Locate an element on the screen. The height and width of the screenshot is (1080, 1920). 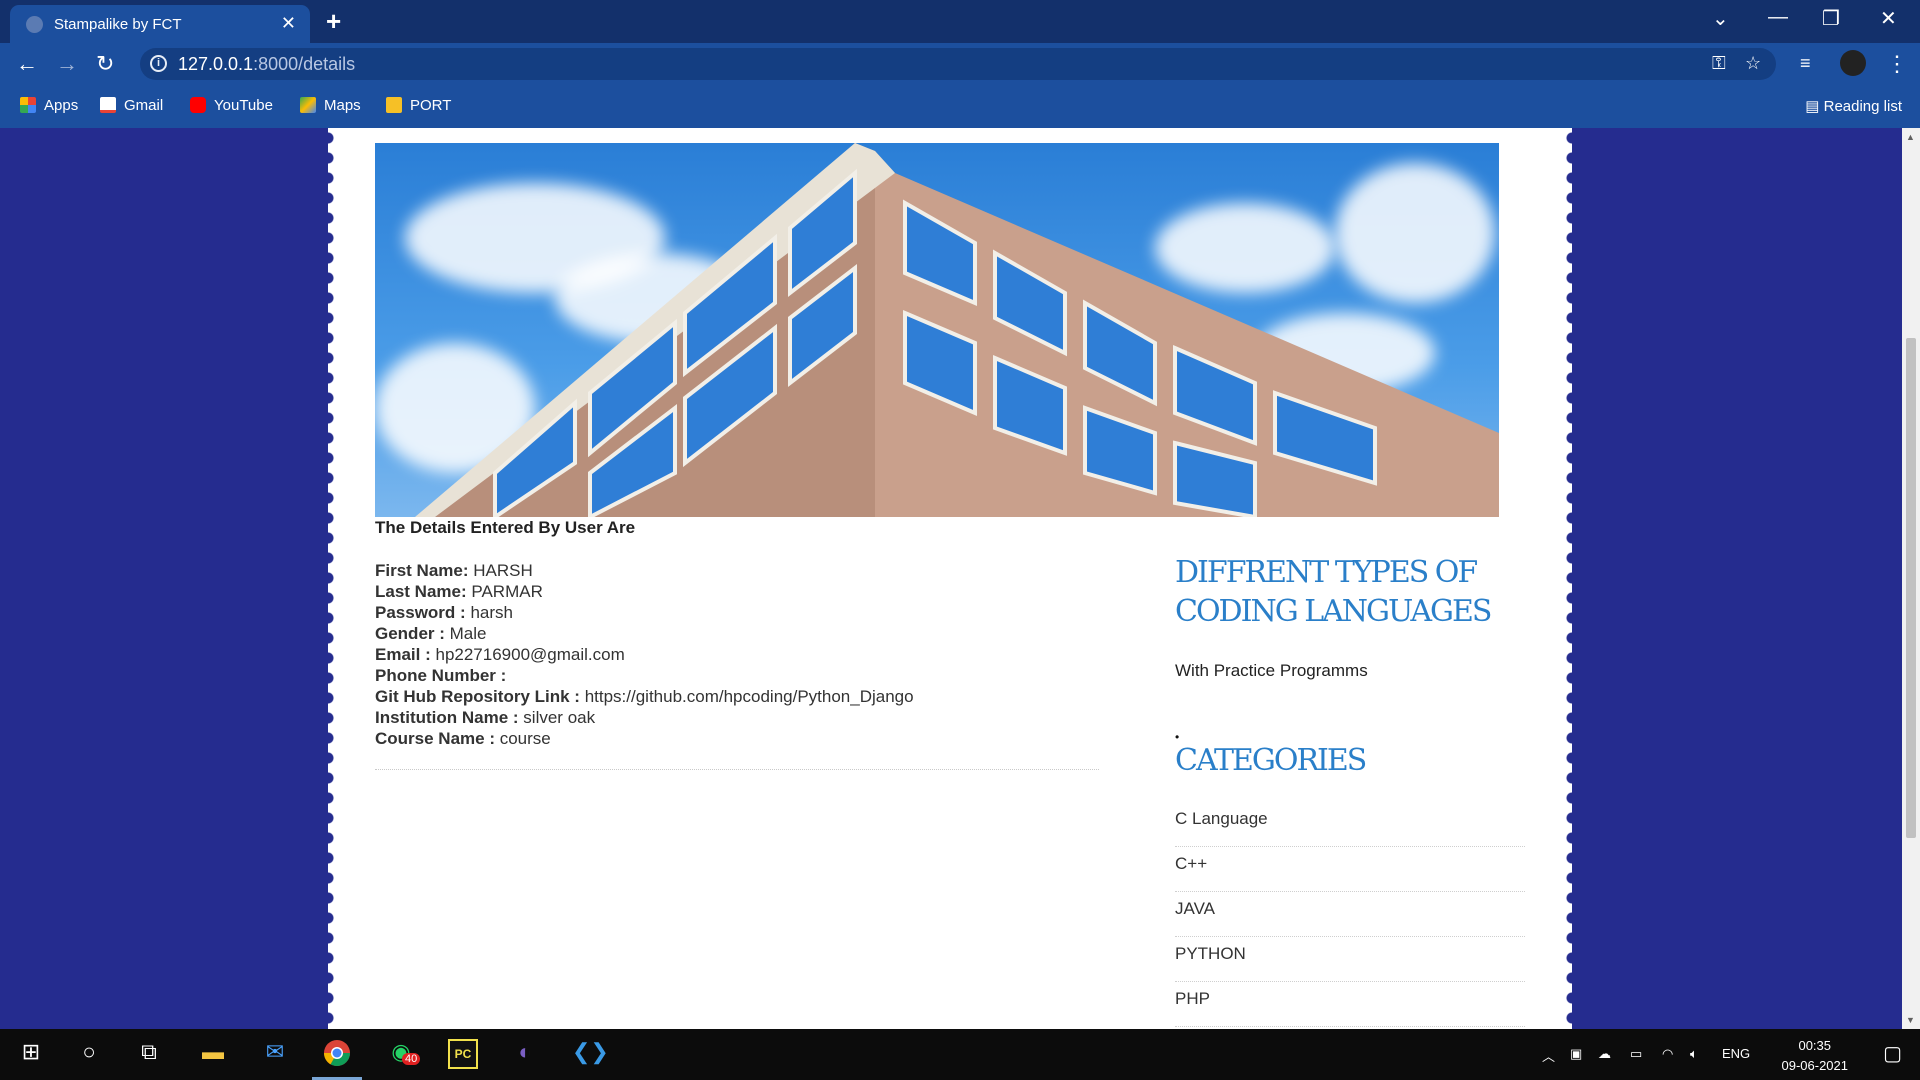
address-bar: i 127.0.0.1:8000/details ⚿ ☆ is located at coordinates (958, 64).